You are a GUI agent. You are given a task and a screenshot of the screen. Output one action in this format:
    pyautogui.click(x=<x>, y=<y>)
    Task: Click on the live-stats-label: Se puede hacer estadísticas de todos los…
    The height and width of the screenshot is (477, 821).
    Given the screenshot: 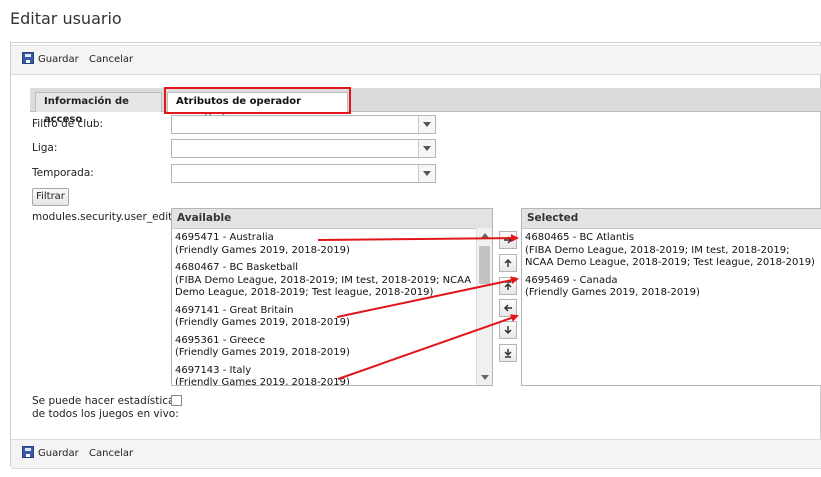 What is the action you would take?
    pyautogui.click(x=106, y=408)
    